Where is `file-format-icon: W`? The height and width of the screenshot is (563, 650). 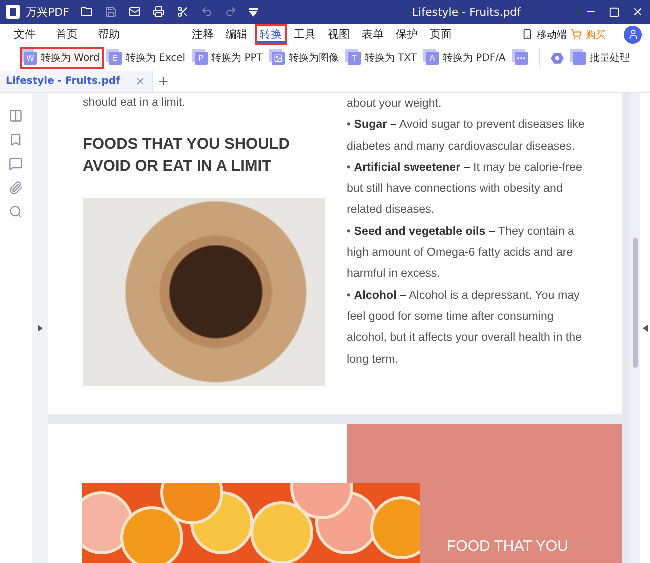
file-format-icon: W is located at coordinates (30, 58).